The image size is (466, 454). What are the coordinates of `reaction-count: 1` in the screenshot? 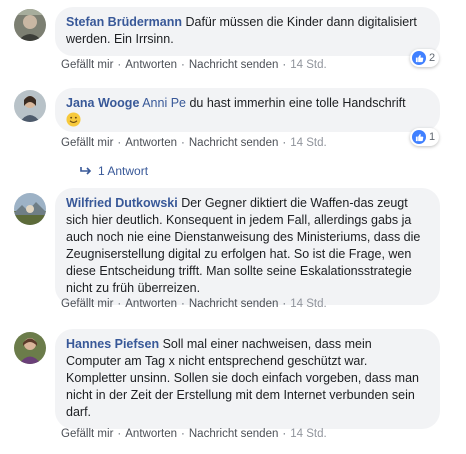 It's located at (425, 137).